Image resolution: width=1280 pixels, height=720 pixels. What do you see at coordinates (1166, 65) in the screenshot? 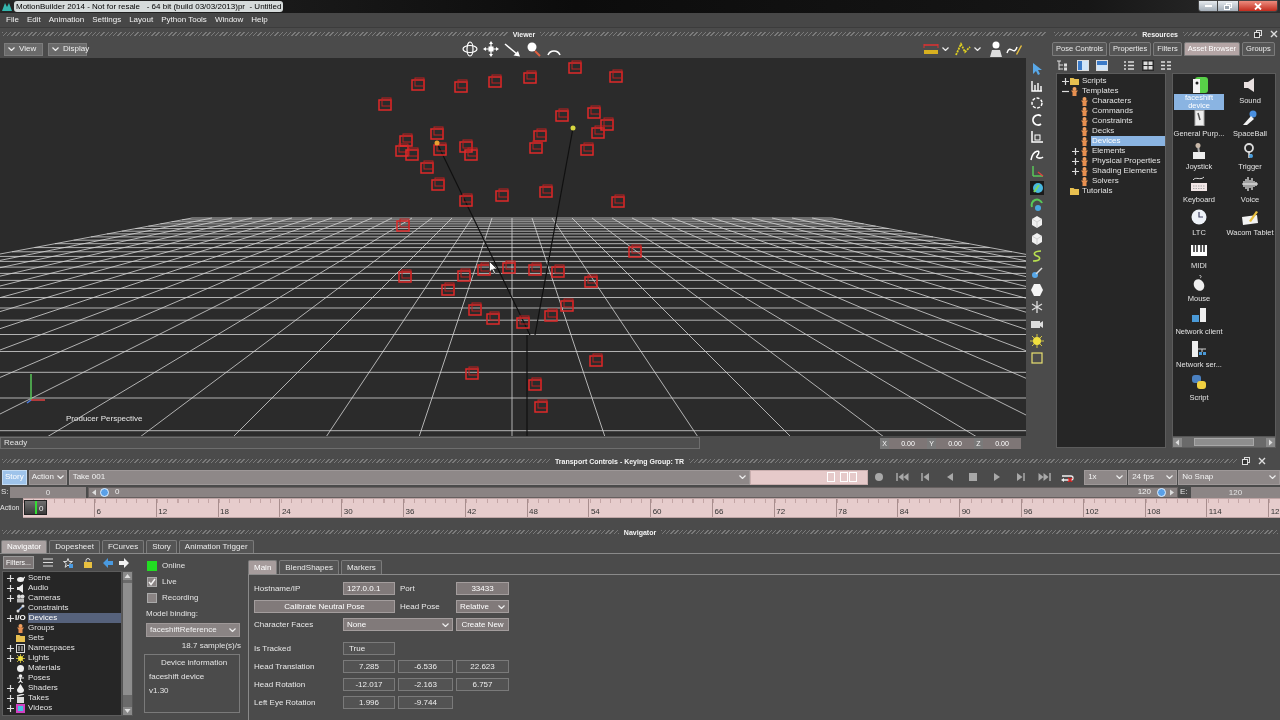
I see `detail-list-icon` at bounding box center [1166, 65].